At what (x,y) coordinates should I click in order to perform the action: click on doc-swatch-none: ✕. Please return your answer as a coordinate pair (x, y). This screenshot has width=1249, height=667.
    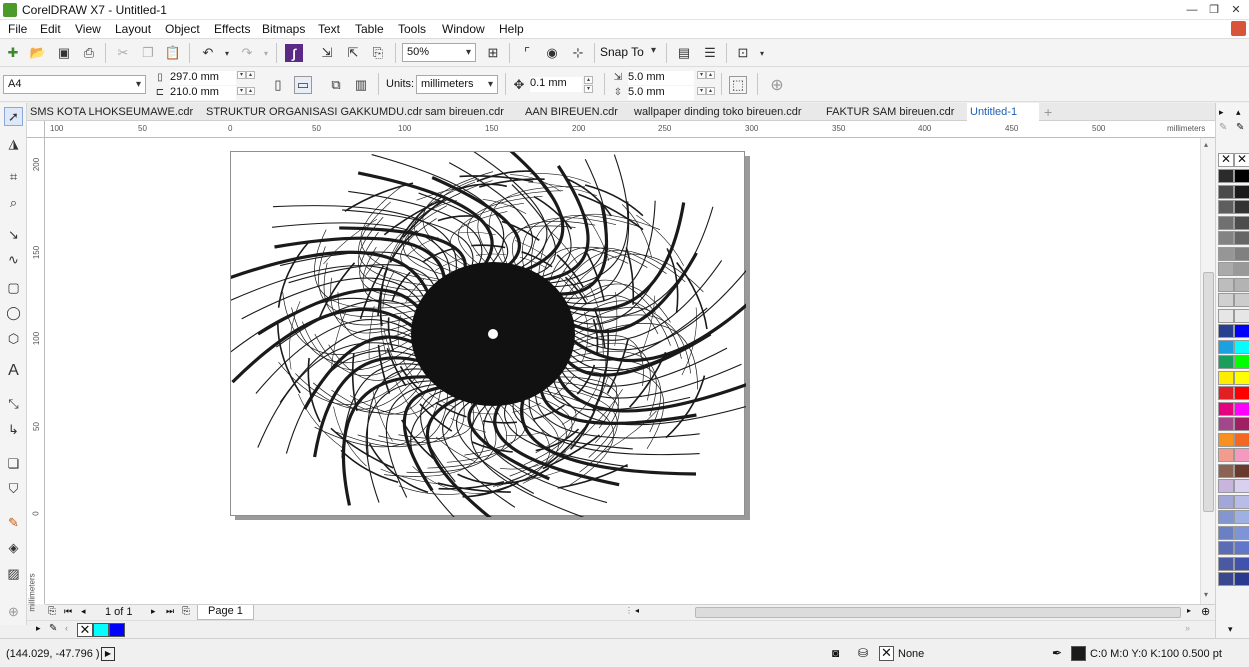
    Looking at the image, I should click on (85, 630).